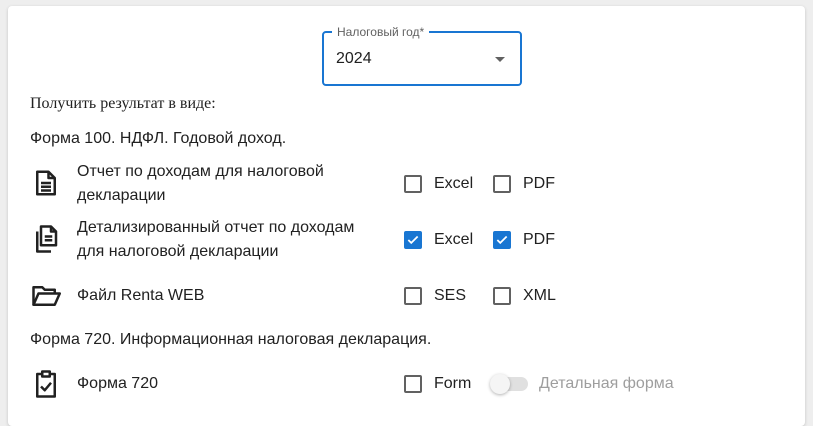 Image resolution: width=813 pixels, height=426 pixels. Describe the element at coordinates (381, 32) in the screenshot. I see `tax-year-label: Налоговый год*` at that location.